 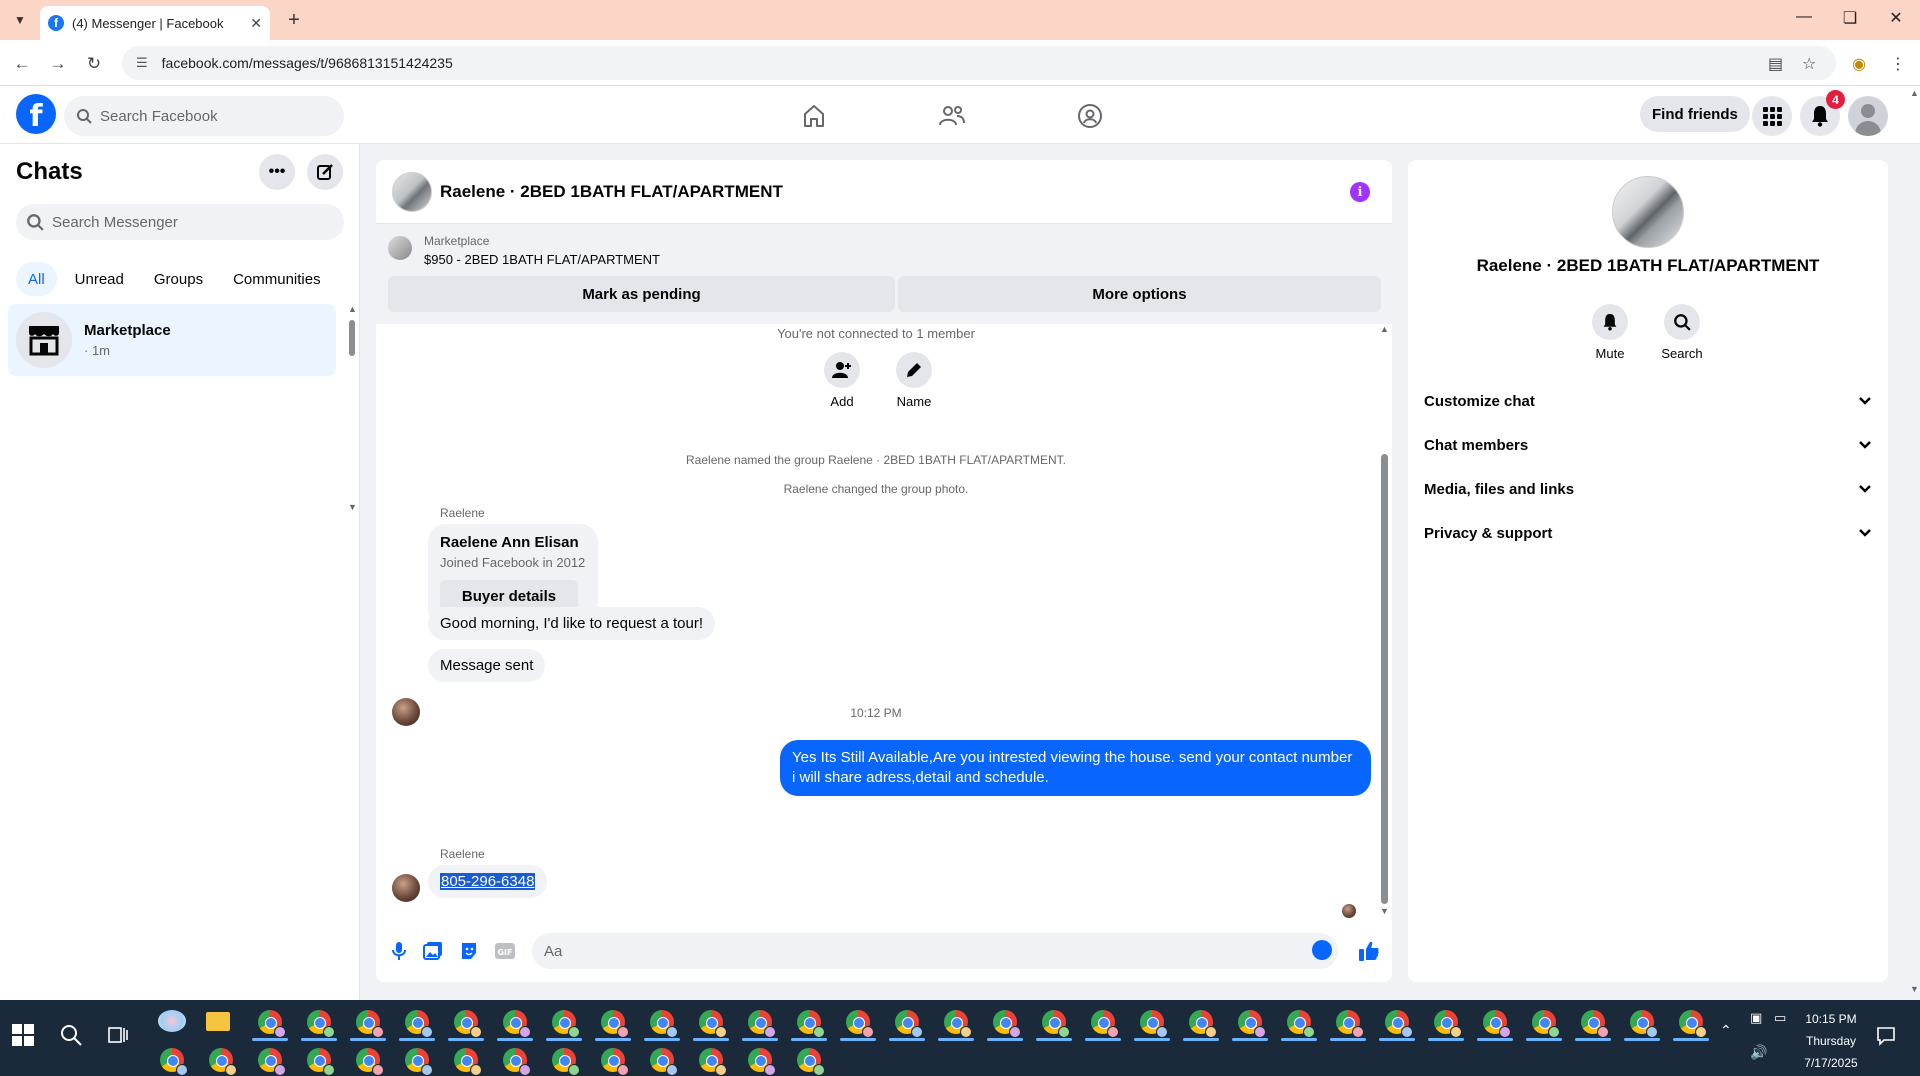 What do you see at coordinates (277, 279) in the screenshot?
I see `filter-communities: Communities` at bounding box center [277, 279].